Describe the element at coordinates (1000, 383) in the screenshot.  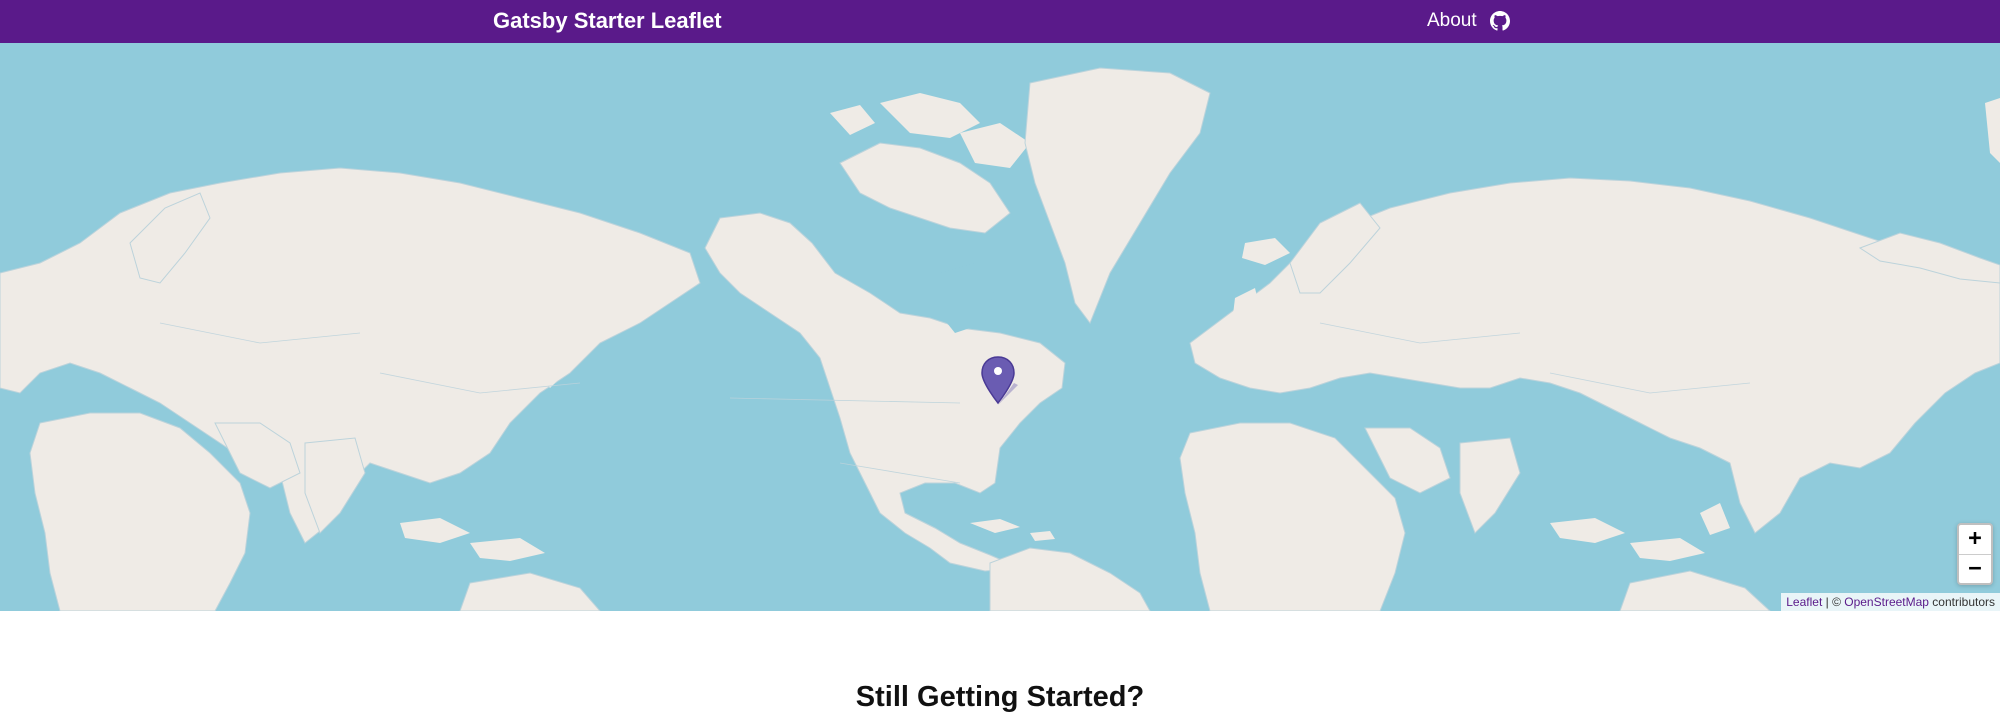
I see `location-marker` at that location.